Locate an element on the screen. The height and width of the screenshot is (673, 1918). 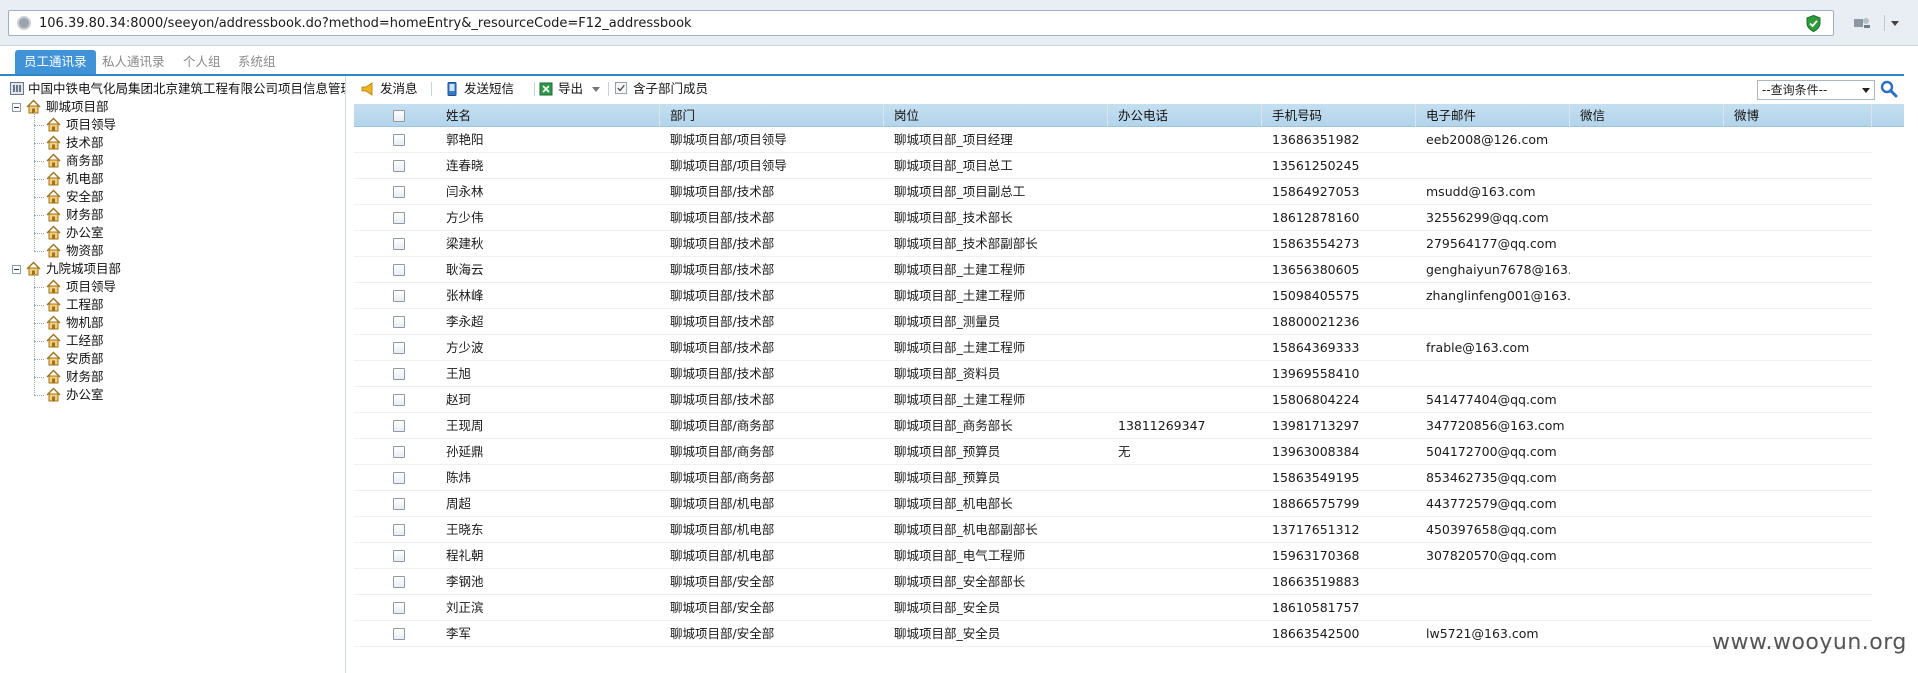
export-button: 导出 is located at coordinates (569, 89).